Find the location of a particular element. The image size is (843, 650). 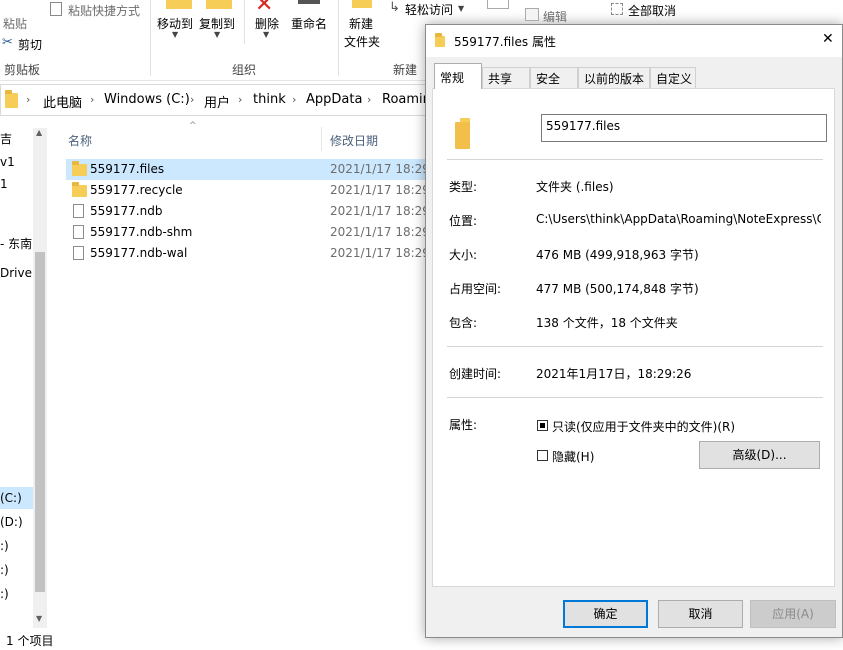

cut-button: 剪切 is located at coordinates (30, 44).